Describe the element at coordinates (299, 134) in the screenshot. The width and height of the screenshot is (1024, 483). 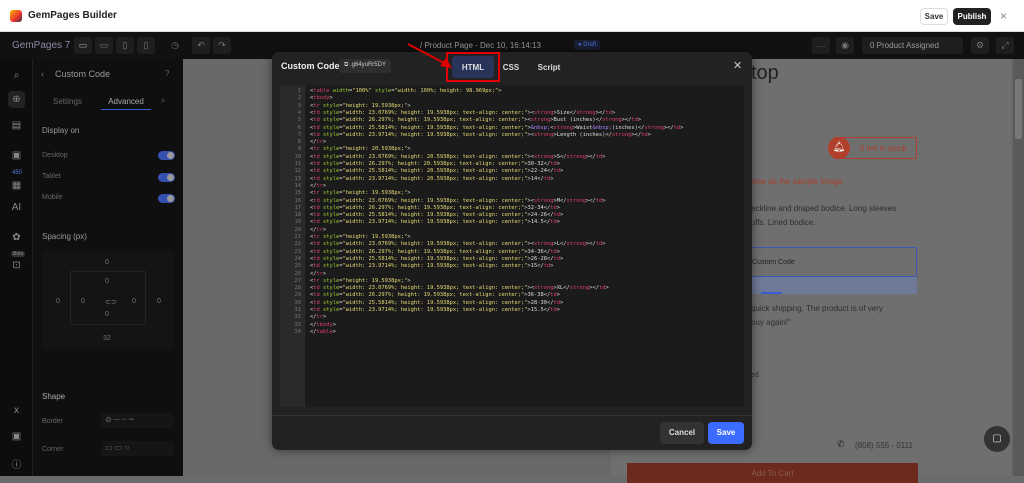
I see `line-number: 7` at that location.